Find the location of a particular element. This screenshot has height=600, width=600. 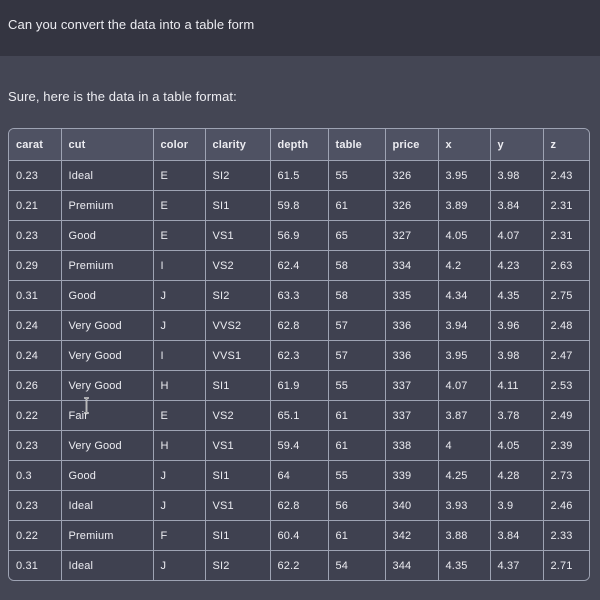

column-header-price: price is located at coordinates (412, 145).